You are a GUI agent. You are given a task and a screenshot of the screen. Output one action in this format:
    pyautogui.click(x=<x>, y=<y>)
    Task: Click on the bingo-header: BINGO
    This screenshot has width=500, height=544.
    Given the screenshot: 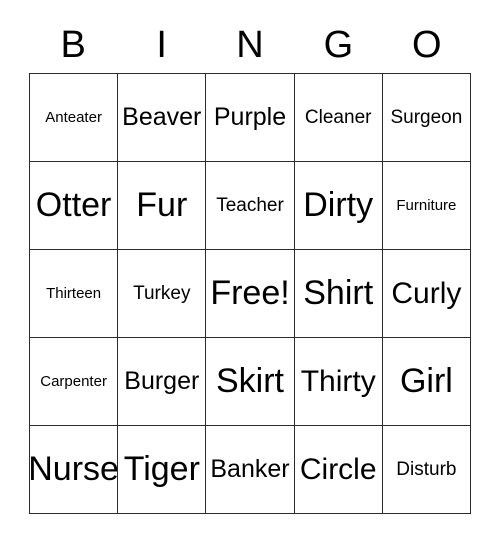 What is the action you would take?
    pyautogui.click(x=250, y=44)
    